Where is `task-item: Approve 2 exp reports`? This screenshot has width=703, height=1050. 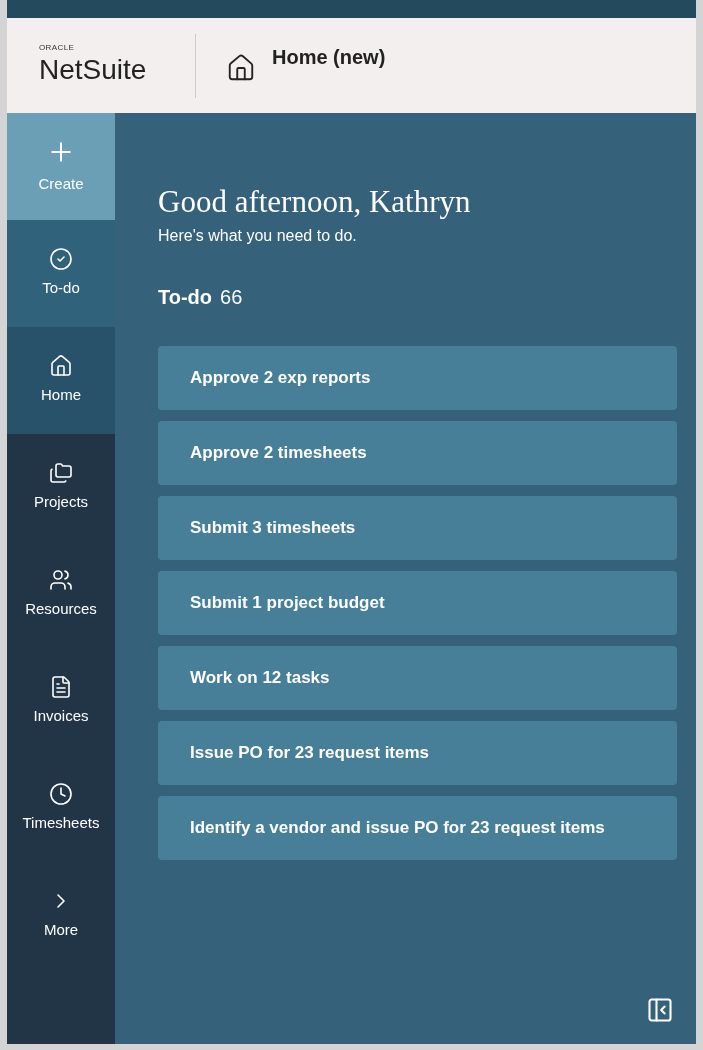 task-item: Approve 2 exp reports is located at coordinates (417, 377).